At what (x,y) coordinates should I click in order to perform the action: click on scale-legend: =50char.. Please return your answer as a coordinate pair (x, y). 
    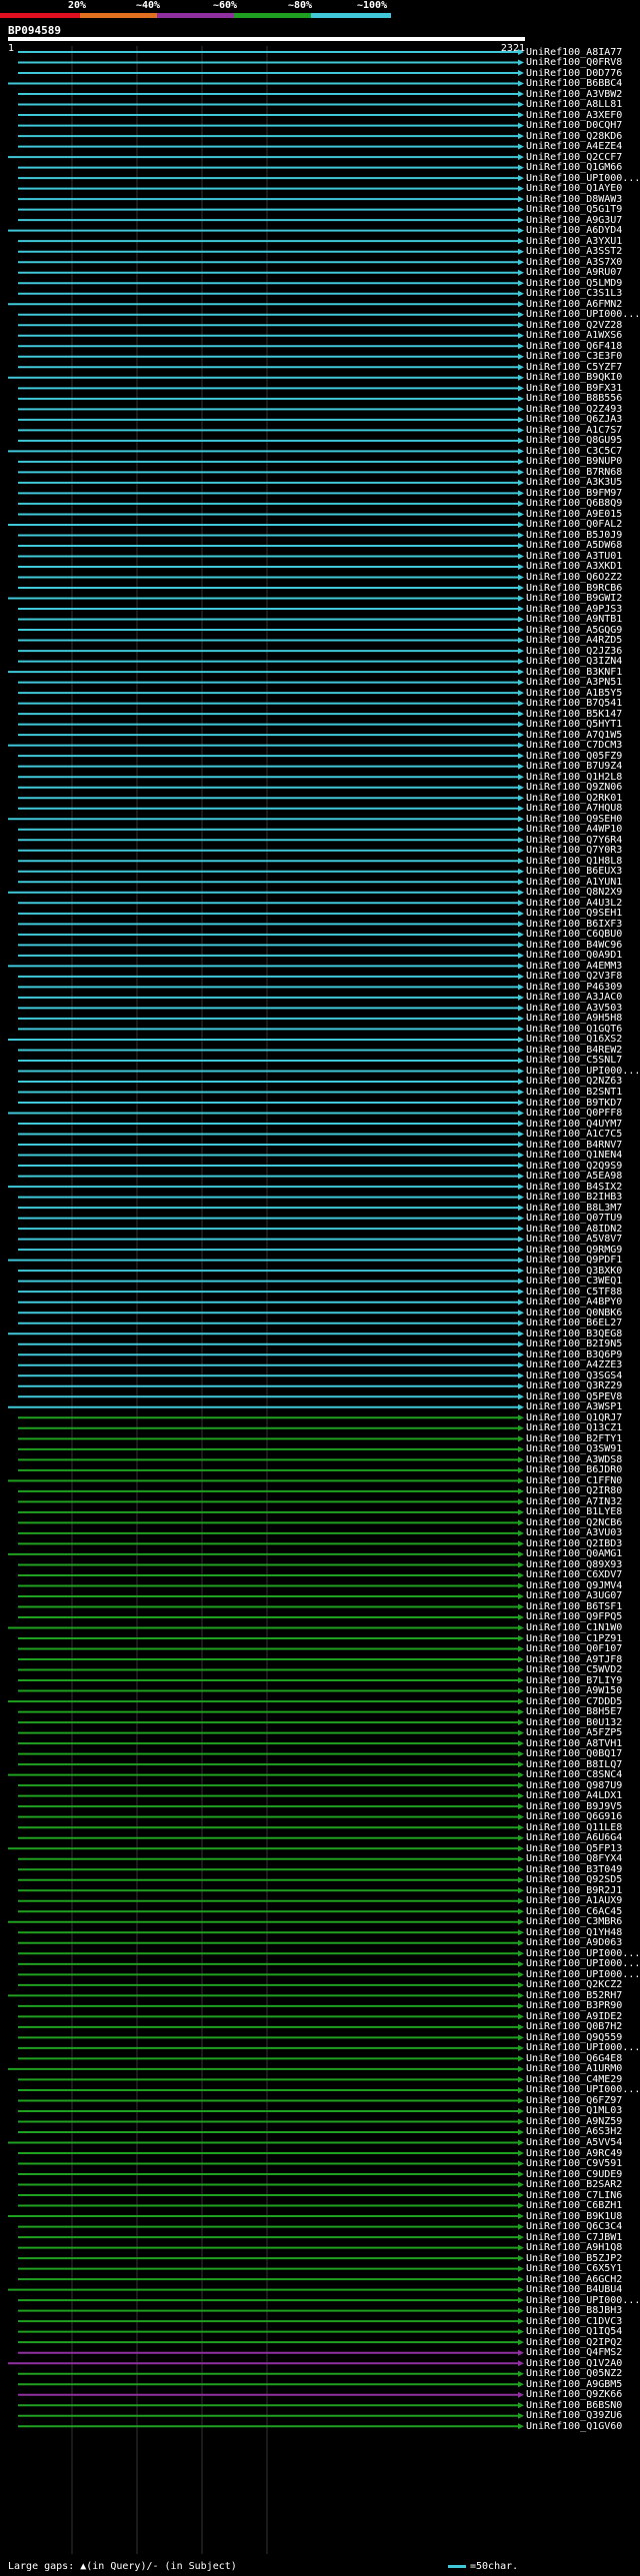
    Looking at the image, I should click on (483, 2567).